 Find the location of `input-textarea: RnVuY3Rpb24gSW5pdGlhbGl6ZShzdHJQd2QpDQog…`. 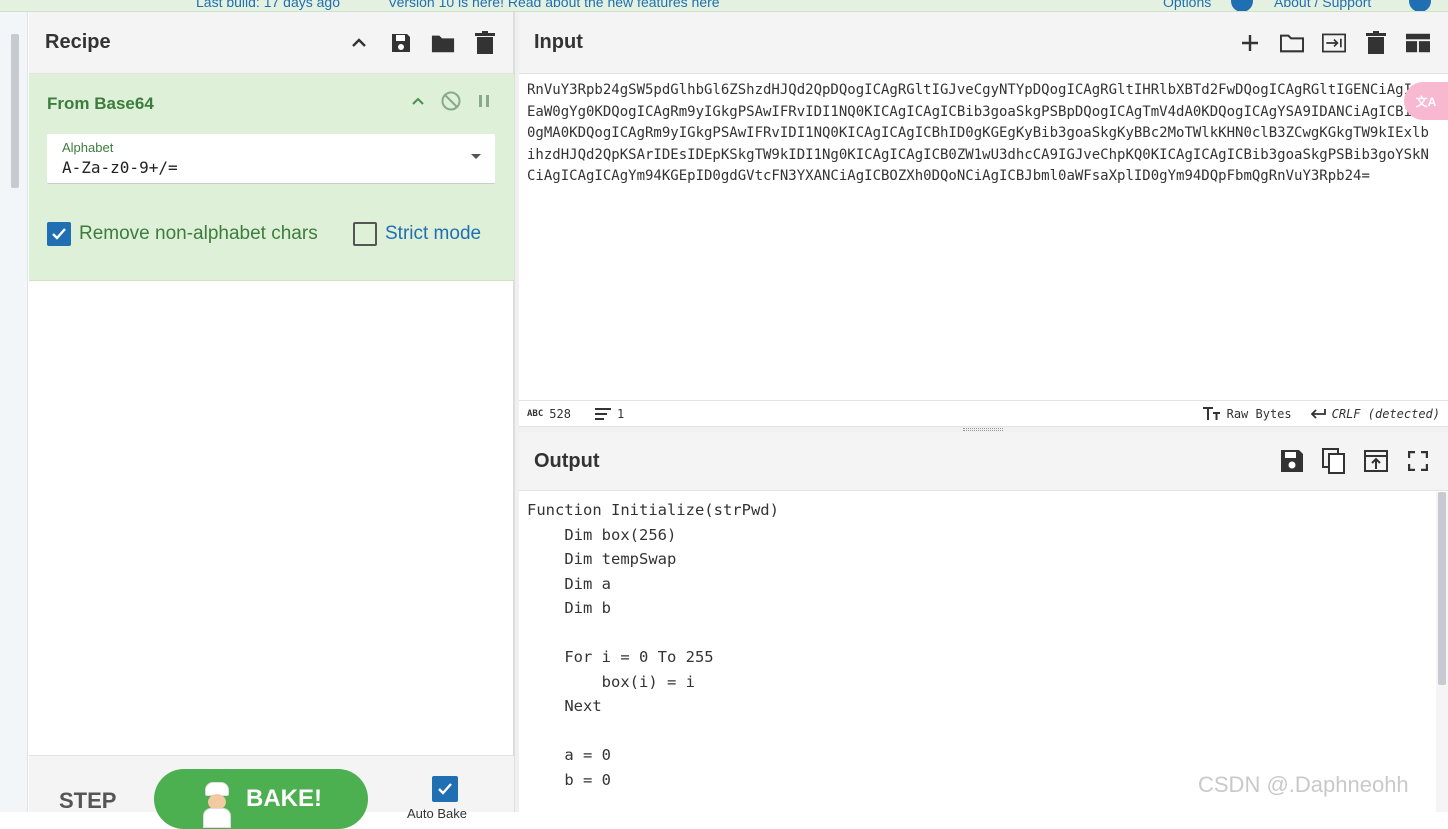

input-textarea: RnVuY3Rpb24gSW5pdGlhbGl6ZShzdHJQd2QpDQog… is located at coordinates (982, 134).